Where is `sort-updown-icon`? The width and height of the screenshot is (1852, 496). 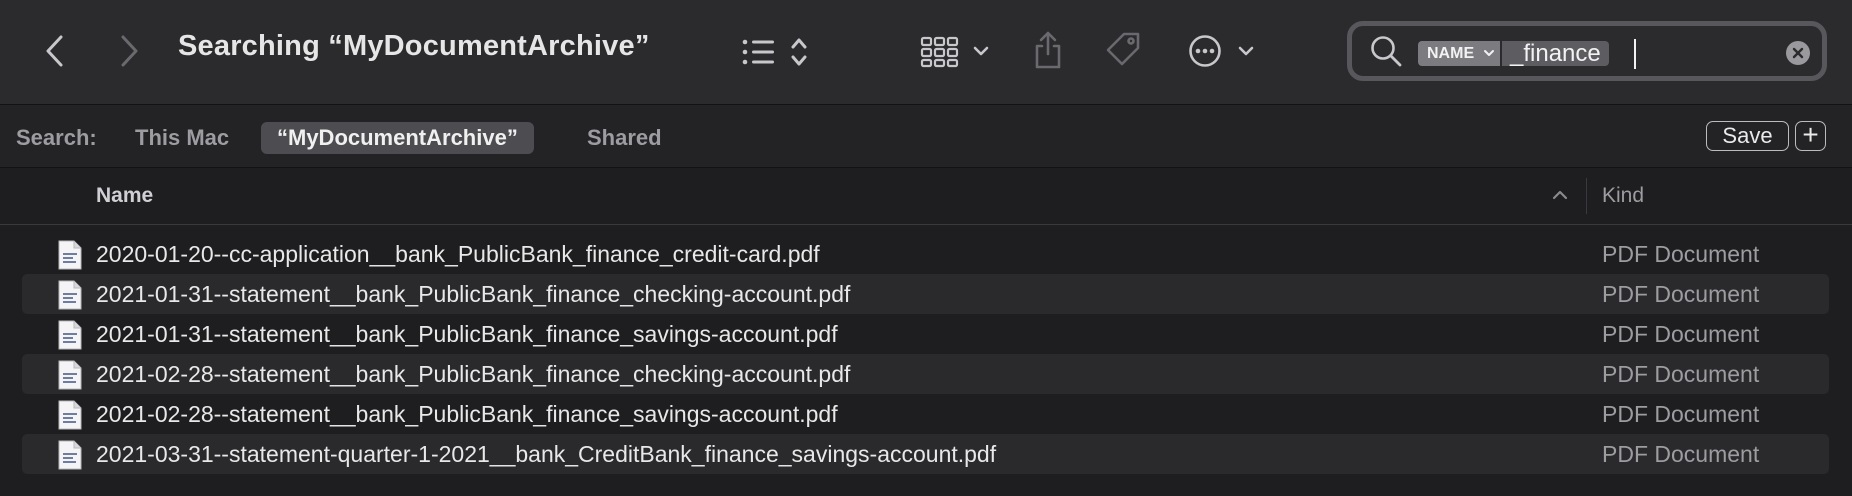
sort-updown-icon is located at coordinates (799, 52).